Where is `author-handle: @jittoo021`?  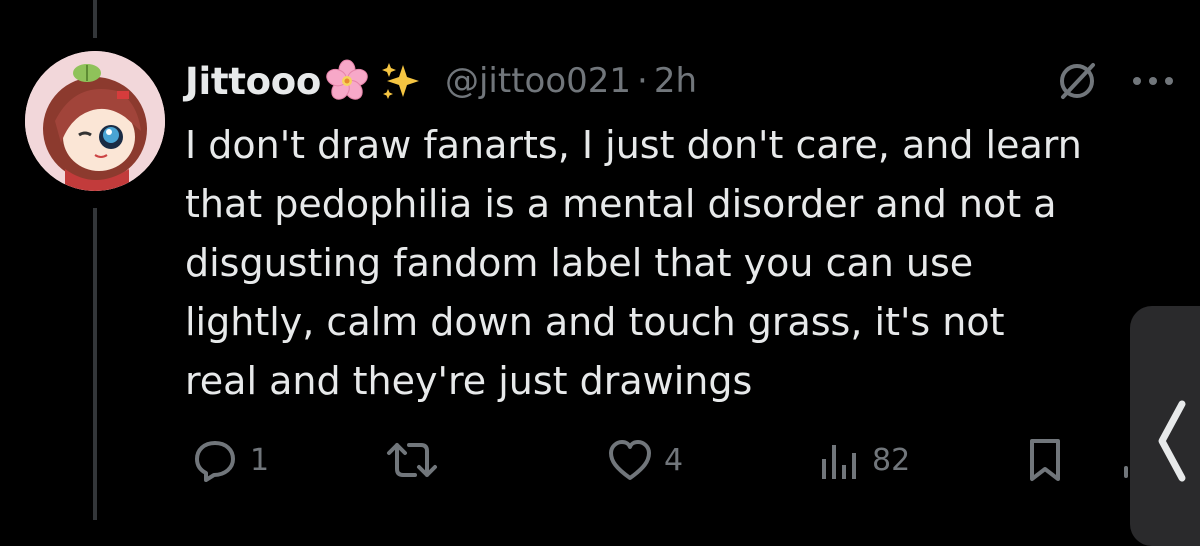 author-handle: @jittoo021 is located at coordinates (538, 81).